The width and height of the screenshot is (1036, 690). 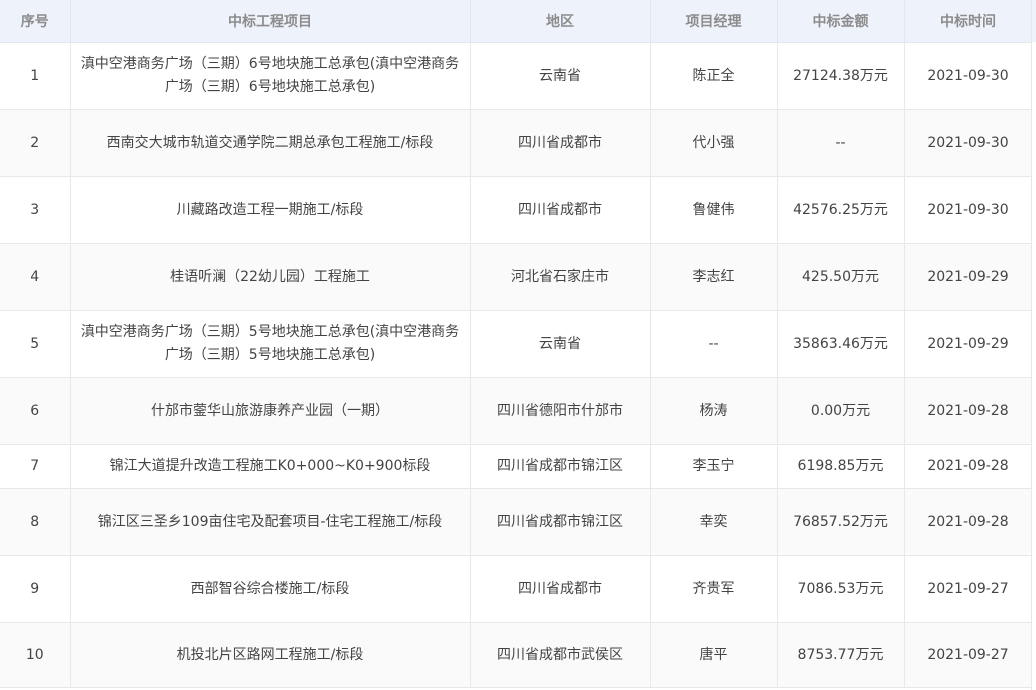 What do you see at coordinates (714, 466) in the screenshot?
I see `cell-manager: 李玉宁` at bounding box center [714, 466].